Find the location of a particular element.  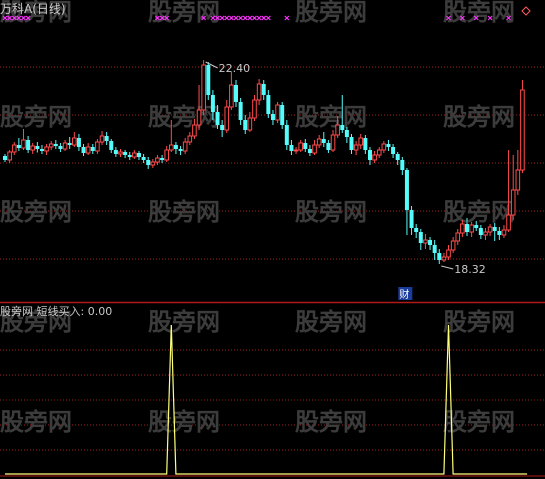

indicator-label: 股旁网 短线买入: 0.00 is located at coordinates (56, 311).